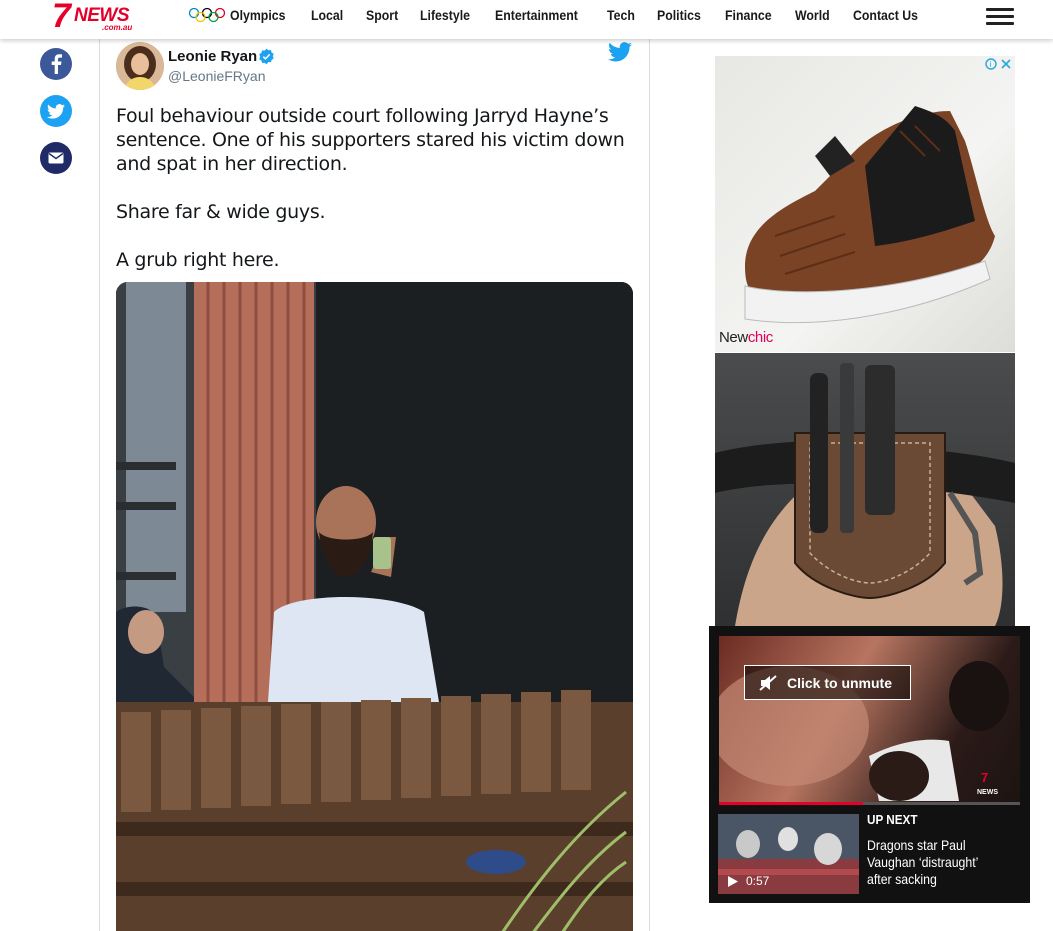 This screenshot has height=931, width=1053. What do you see at coordinates (885, 15) in the screenshot?
I see `nav-contact-us: Contact Us` at bounding box center [885, 15].